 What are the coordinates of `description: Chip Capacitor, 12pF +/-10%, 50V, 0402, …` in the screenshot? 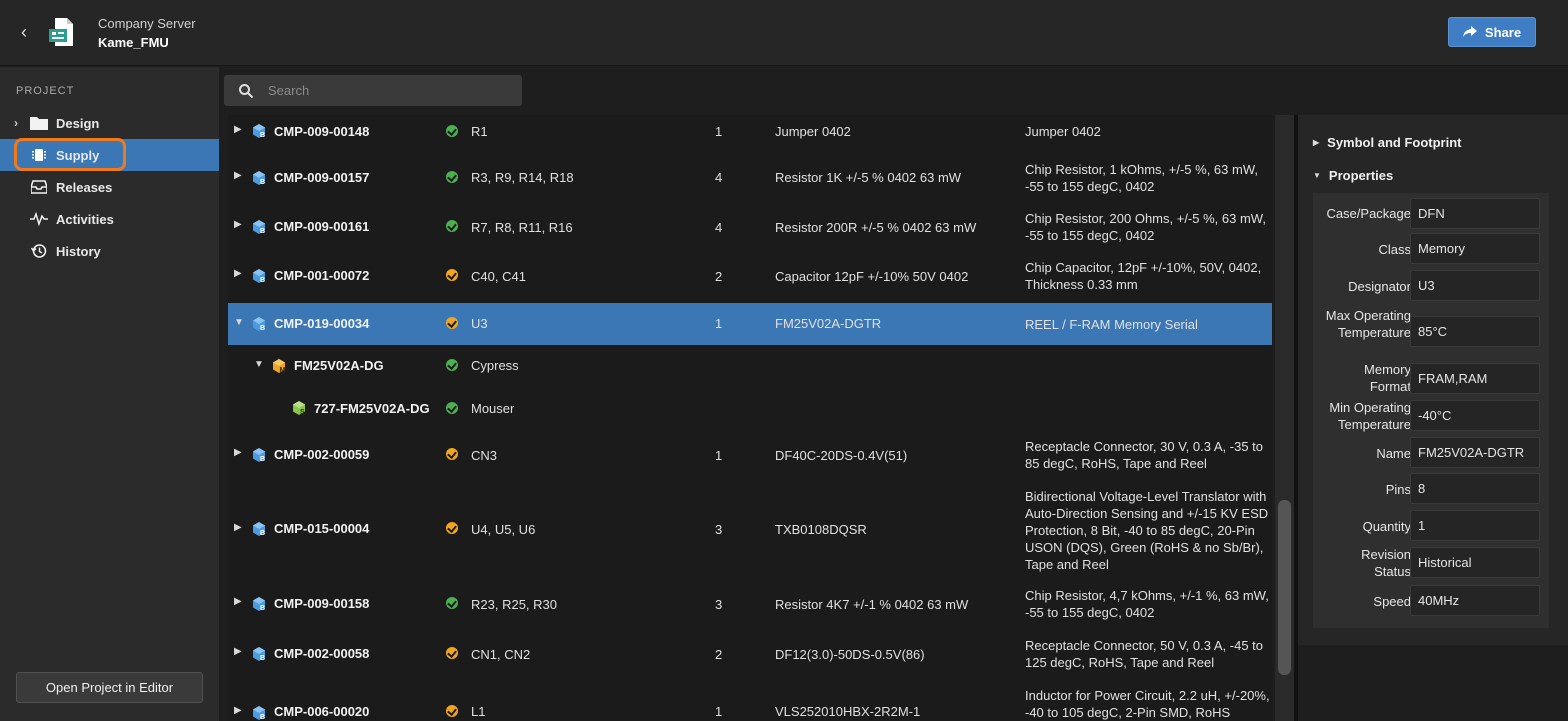 It's located at (1143, 276).